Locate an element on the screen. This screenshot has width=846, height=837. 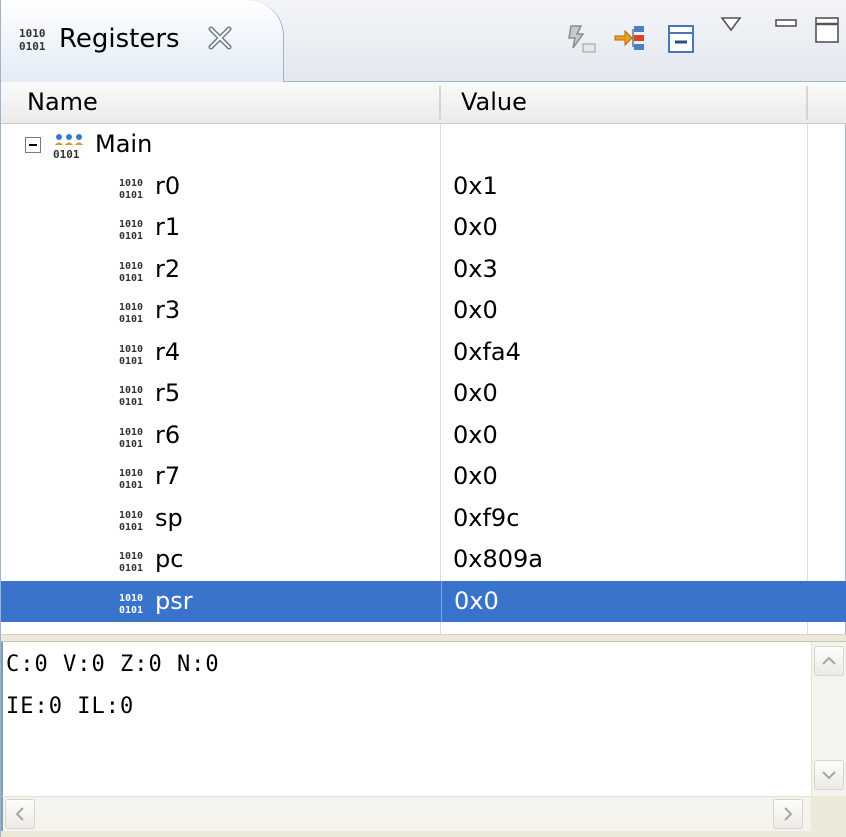
register-row: 1010 0101 r6 0x0 is located at coordinates (423, 435).